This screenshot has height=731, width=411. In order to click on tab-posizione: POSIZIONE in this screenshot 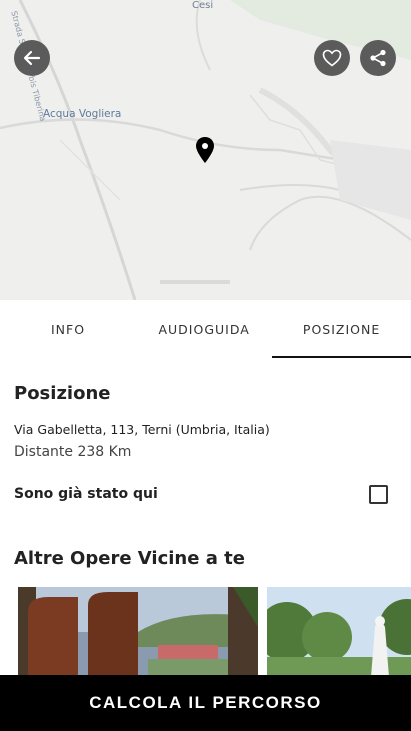, I will do `click(341, 329)`.